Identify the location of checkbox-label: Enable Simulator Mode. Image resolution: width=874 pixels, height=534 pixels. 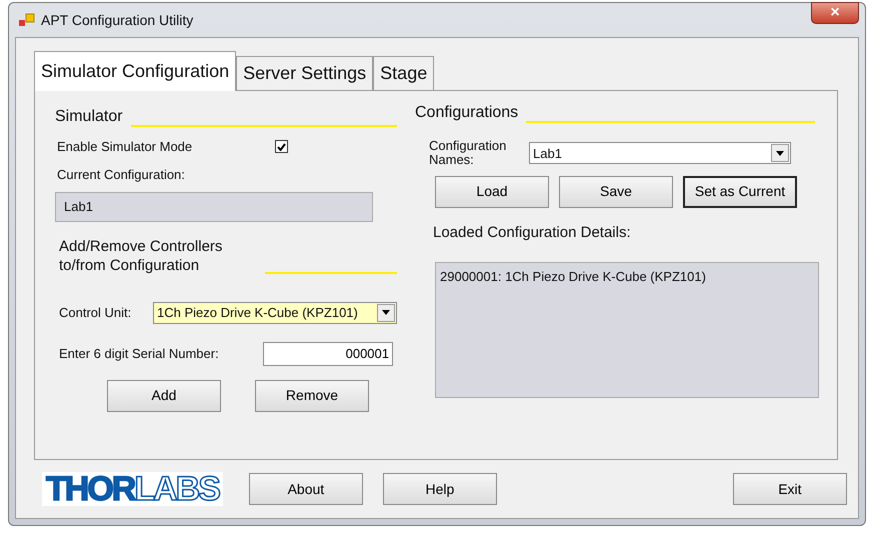
(125, 147).